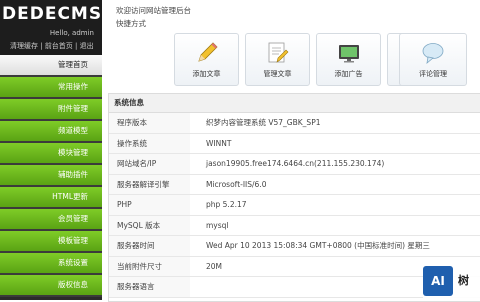  I want to click on row-key: 服务器时间, so click(149, 246).